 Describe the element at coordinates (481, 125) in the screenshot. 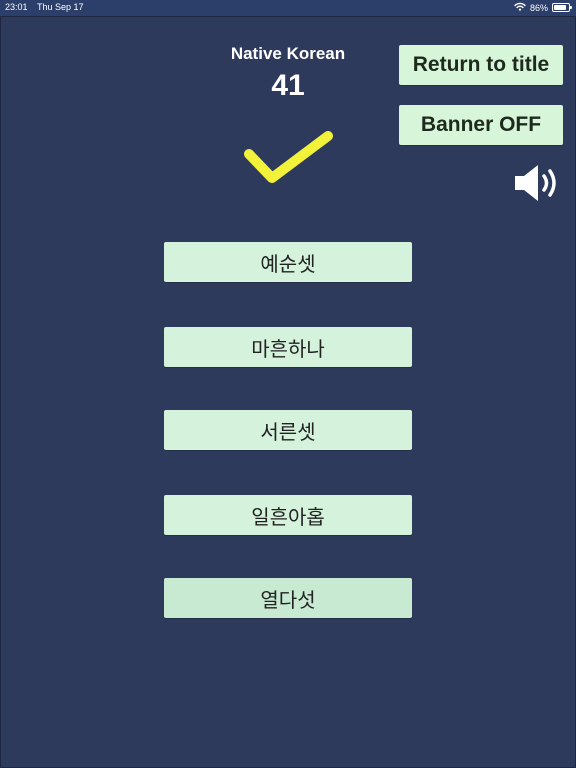

I see `banner-toggle-button: Banner OFF` at that location.